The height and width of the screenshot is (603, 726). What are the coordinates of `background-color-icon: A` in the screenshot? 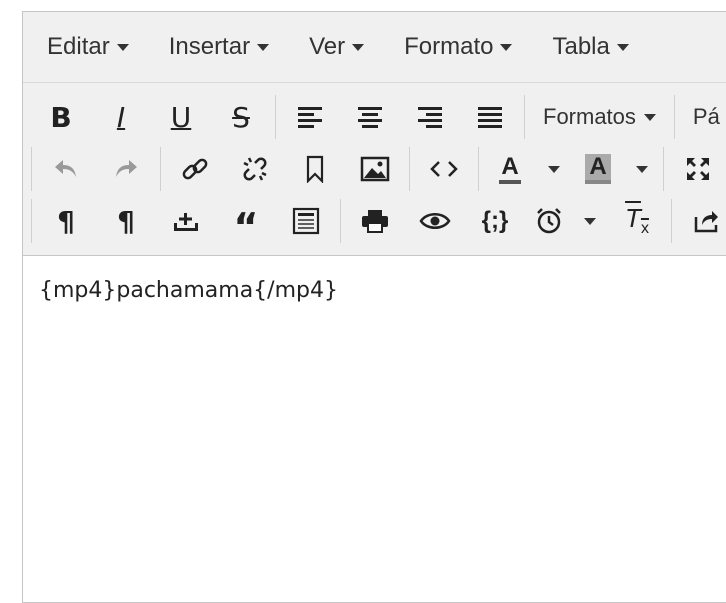 It's located at (598, 169).